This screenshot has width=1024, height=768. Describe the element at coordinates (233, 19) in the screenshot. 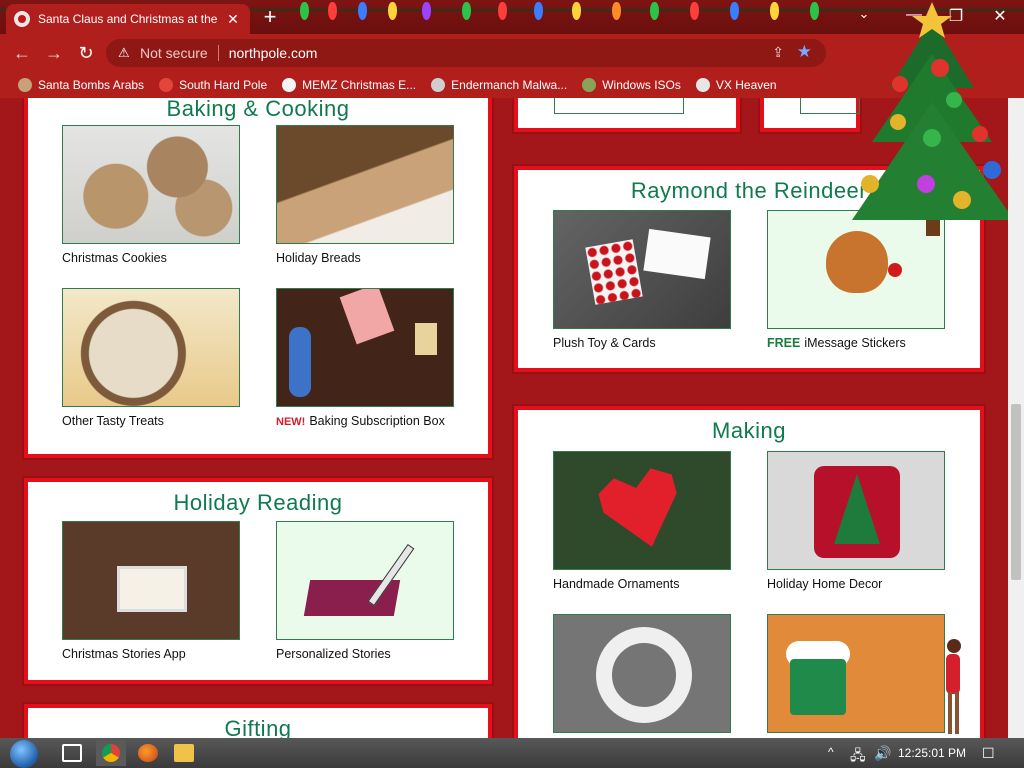

I see `tab-close-icon: ✕` at that location.